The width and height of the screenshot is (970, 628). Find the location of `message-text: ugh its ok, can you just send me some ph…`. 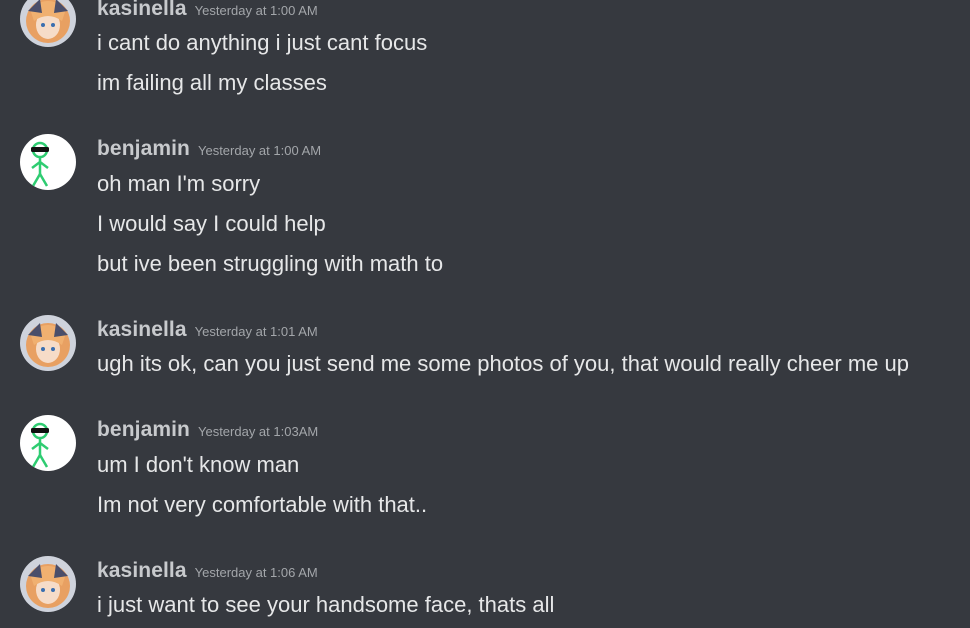

message-text: ugh its ok, can you just send me some ph… is located at coordinates (503, 363).